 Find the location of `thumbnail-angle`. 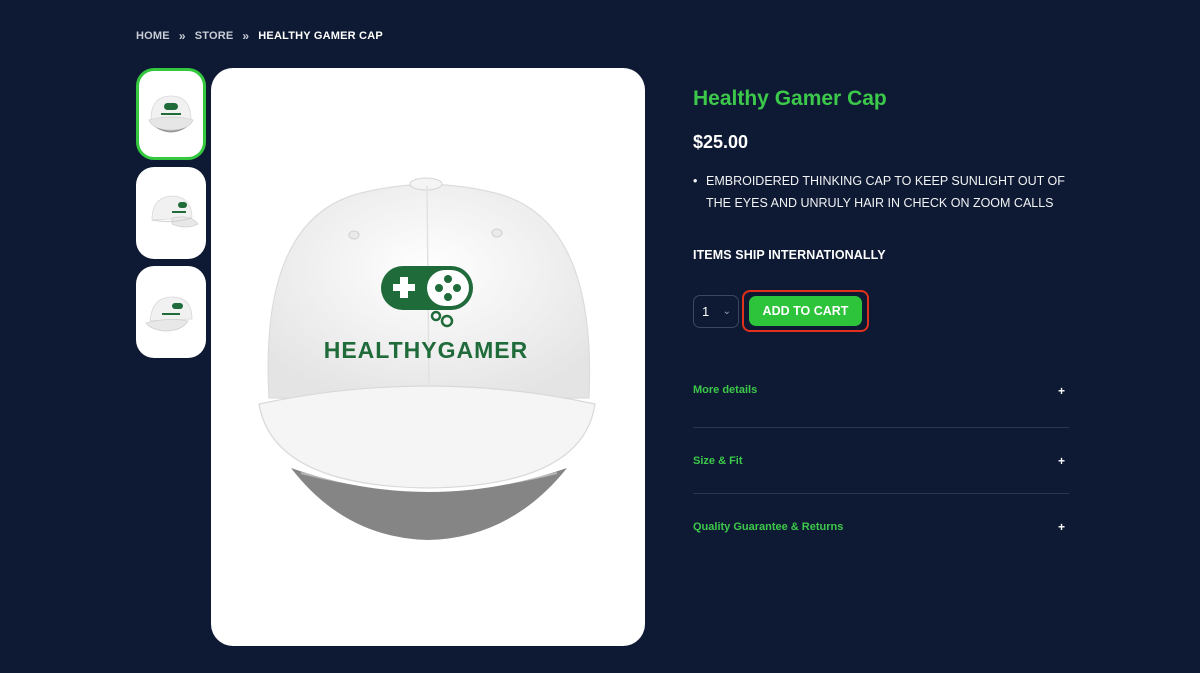

thumbnail-angle is located at coordinates (171, 312).